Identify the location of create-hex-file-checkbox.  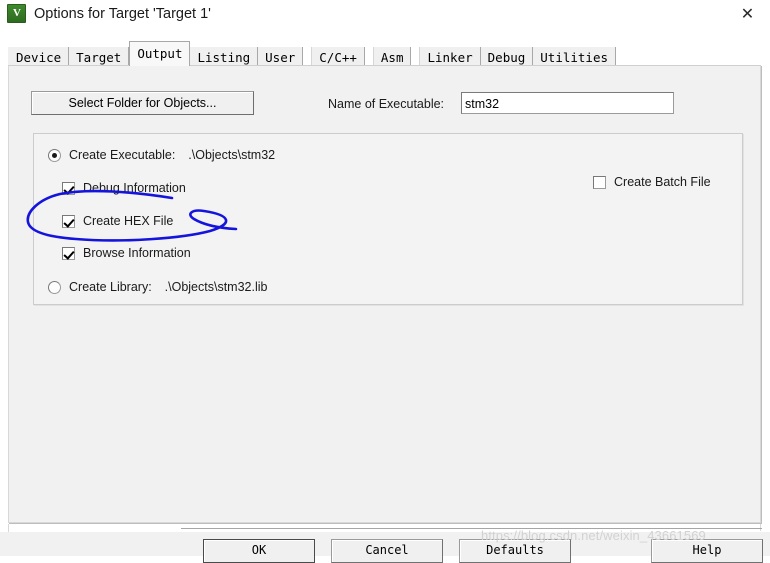
(68, 221).